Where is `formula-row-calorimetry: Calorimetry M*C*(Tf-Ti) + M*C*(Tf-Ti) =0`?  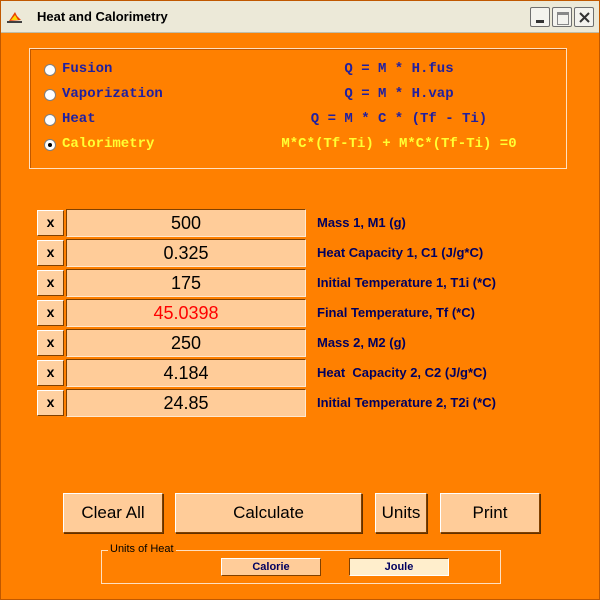
formula-row-calorimetry: Calorimetry M*C*(Tf-Ti) + M*C*(Tf-Ti) =0 is located at coordinates (301, 146).